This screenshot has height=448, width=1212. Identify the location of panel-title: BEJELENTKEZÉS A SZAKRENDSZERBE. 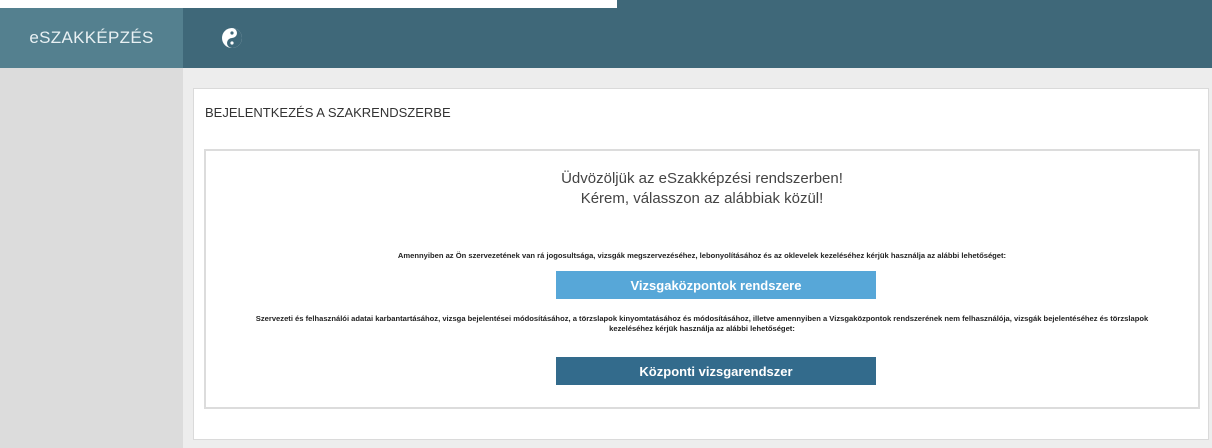
(328, 112).